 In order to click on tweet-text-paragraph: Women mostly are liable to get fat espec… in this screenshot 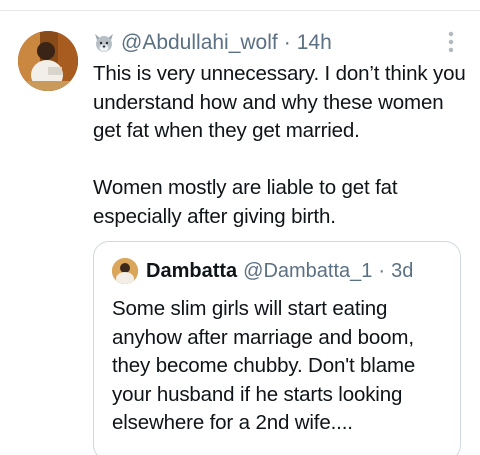, I will do `click(245, 202)`.